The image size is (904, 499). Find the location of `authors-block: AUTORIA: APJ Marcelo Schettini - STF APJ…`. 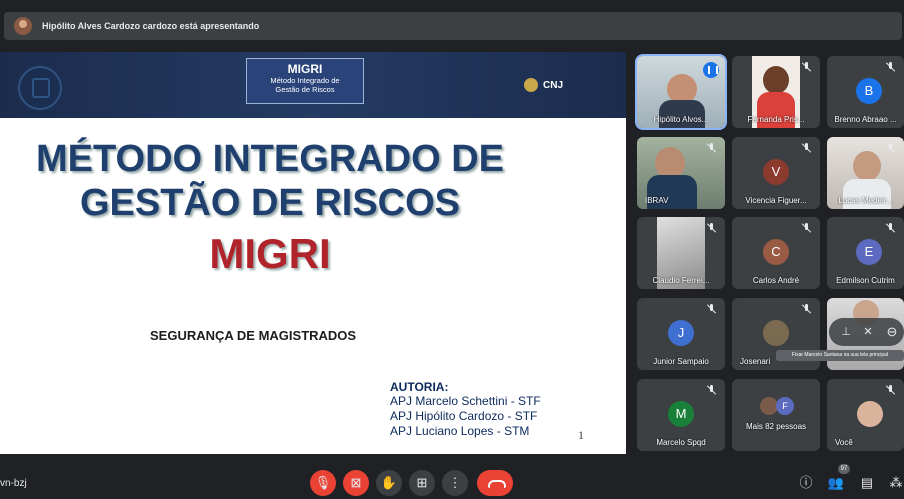

authors-block: AUTORIA: APJ Marcelo Schettini - STF APJ… is located at coordinates (465, 409).